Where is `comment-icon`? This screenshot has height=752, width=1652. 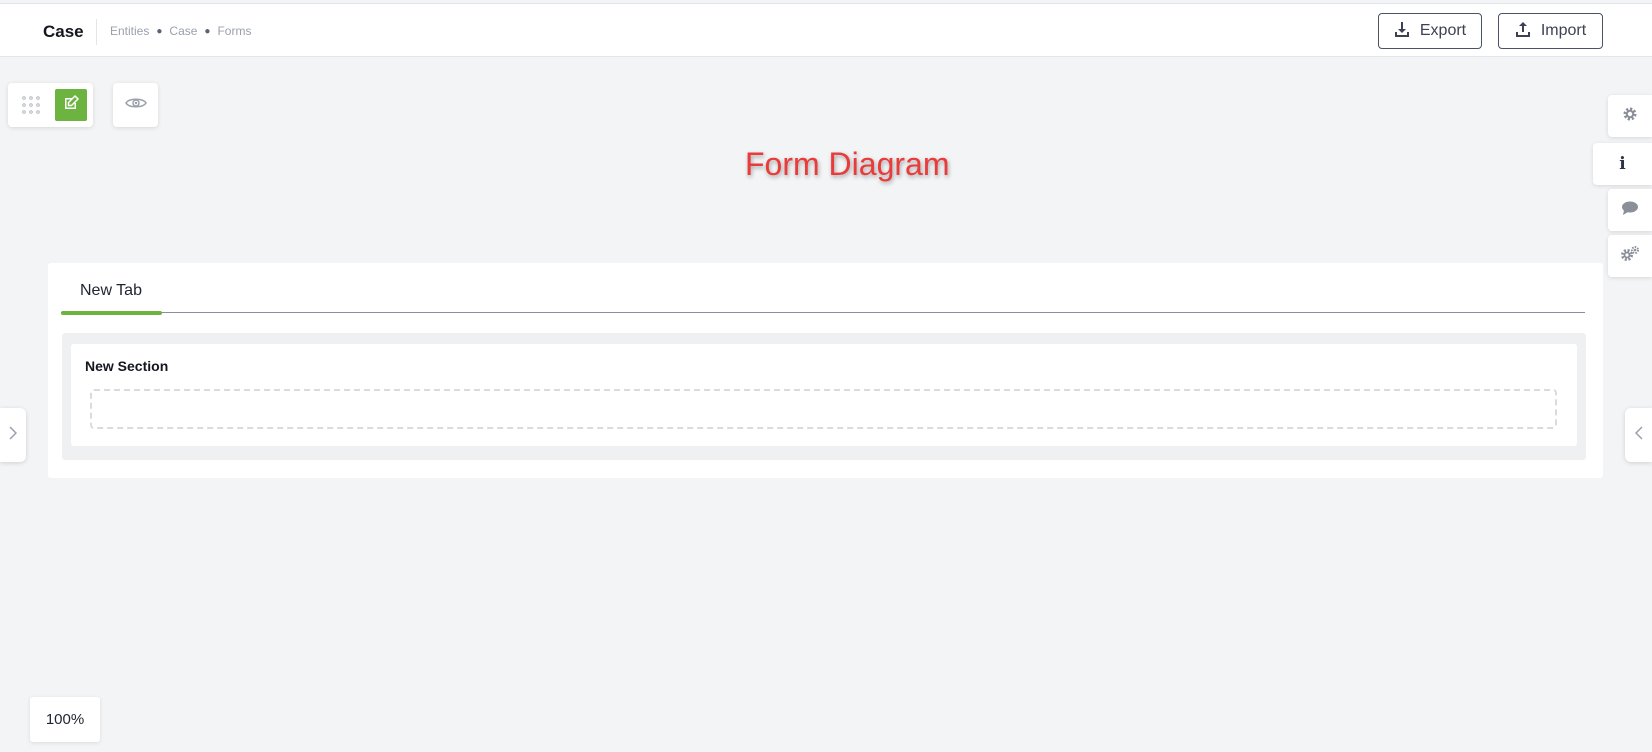 comment-icon is located at coordinates (1630, 210).